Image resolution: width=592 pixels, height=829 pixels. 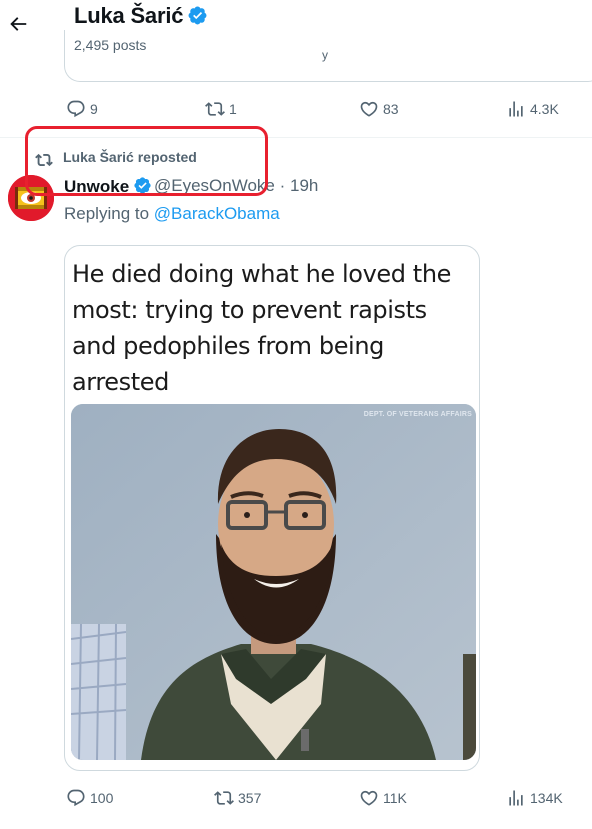 I want to click on views-button: 134K, so click(x=534, y=798).